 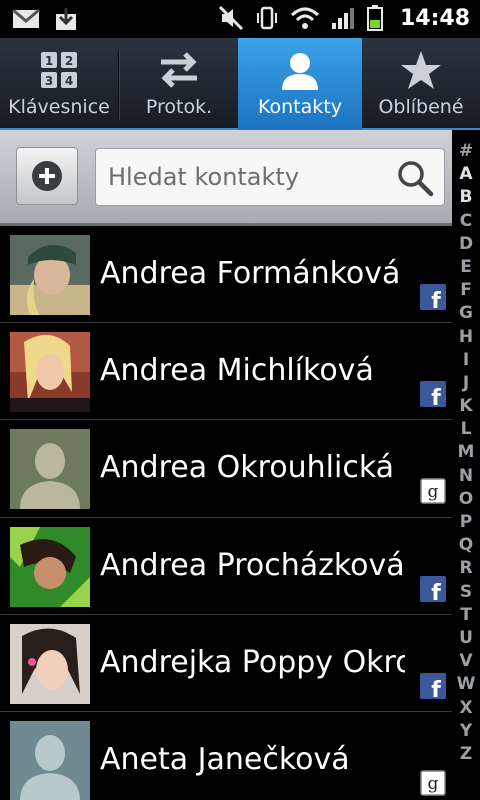 What do you see at coordinates (49, 61) in the screenshot?
I see `svg-text: 1` at bounding box center [49, 61].